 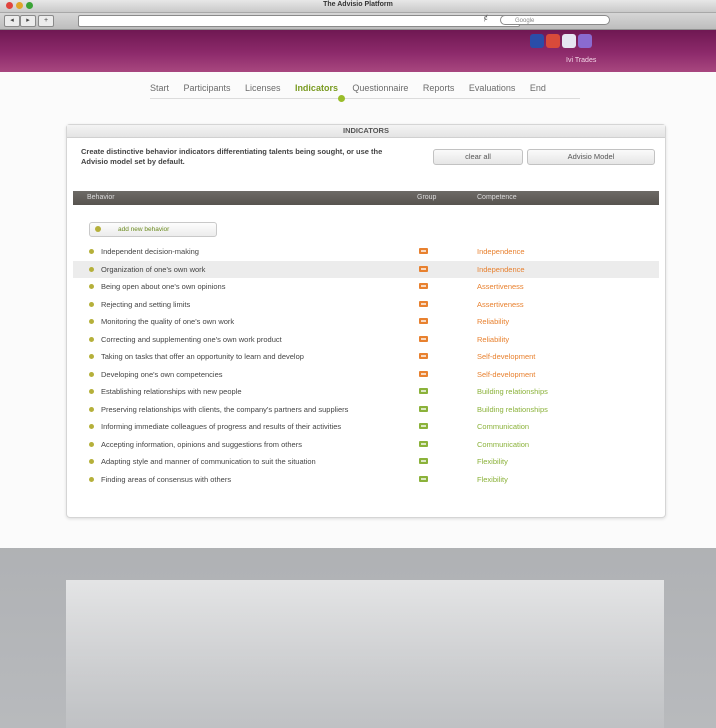 What do you see at coordinates (159, 88) in the screenshot?
I see `tab-start: Start` at bounding box center [159, 88].